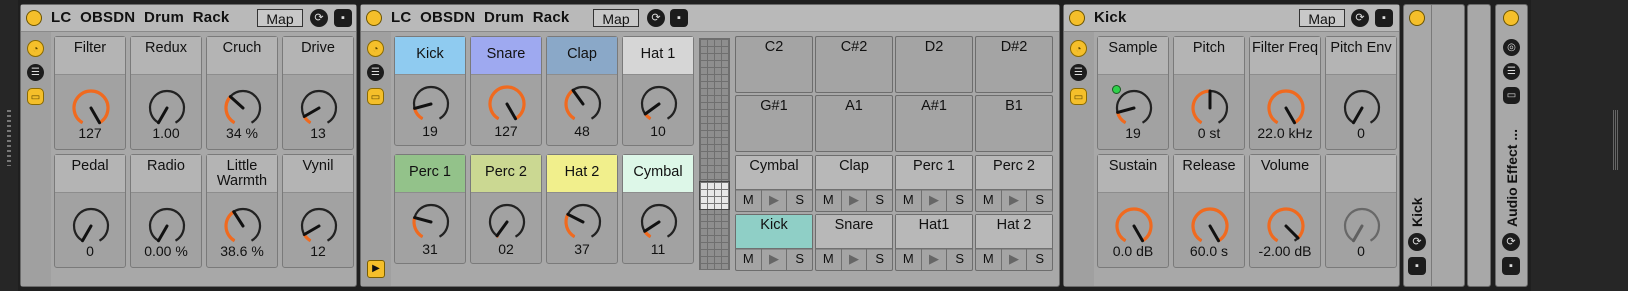  Describe the element at coordinates (714, 195) in the screenshot. I see `pad-overview-selection` at that location.